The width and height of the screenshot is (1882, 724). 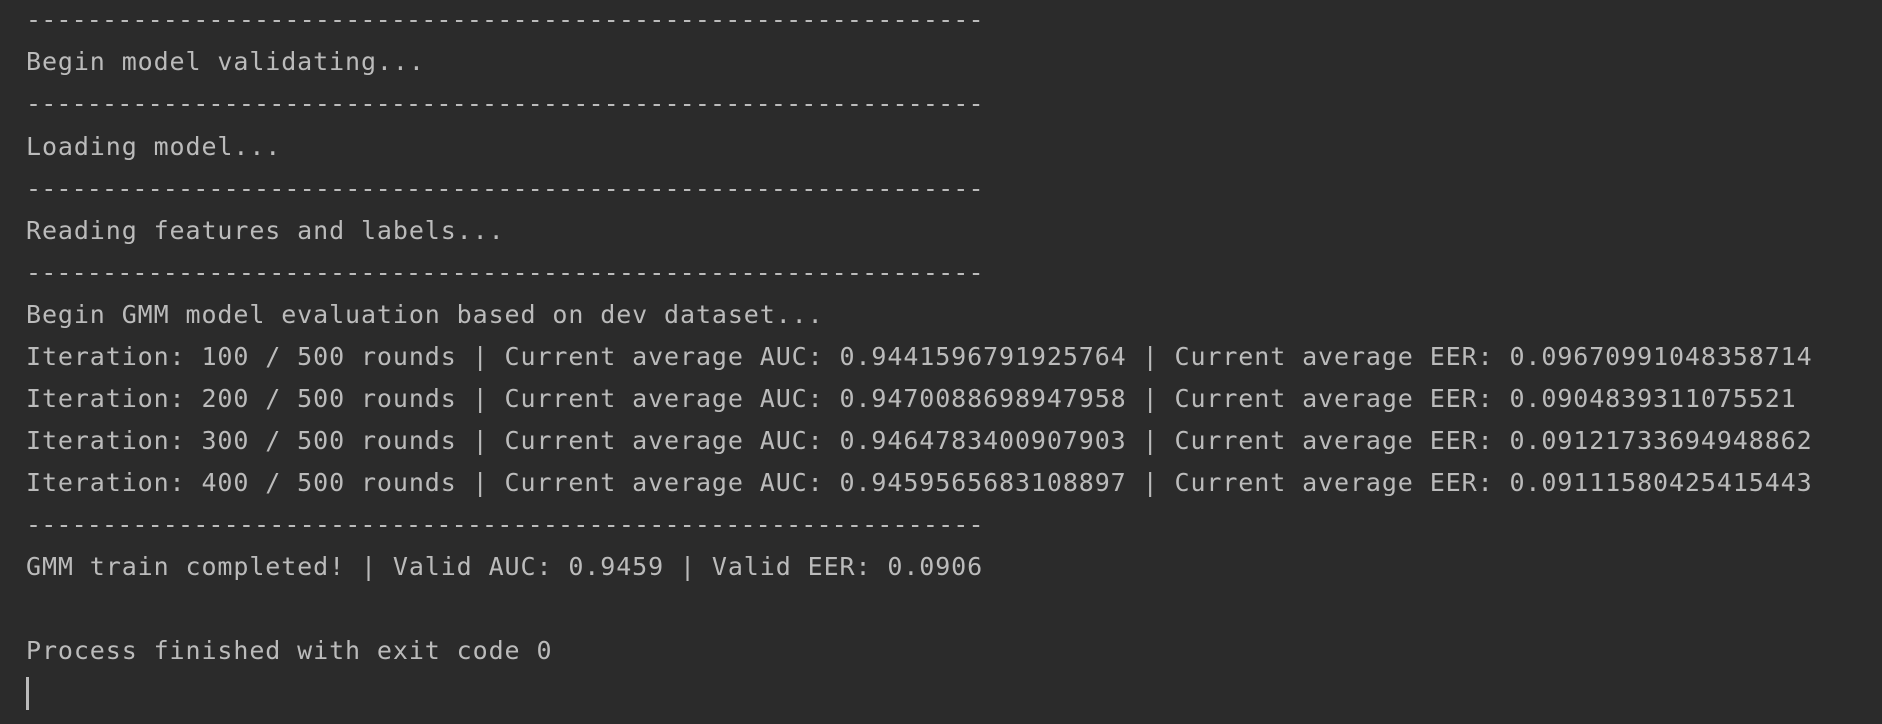 I want to click on log-line-exit-code: Process finished with exit code 0, so click(x=289, y=650).